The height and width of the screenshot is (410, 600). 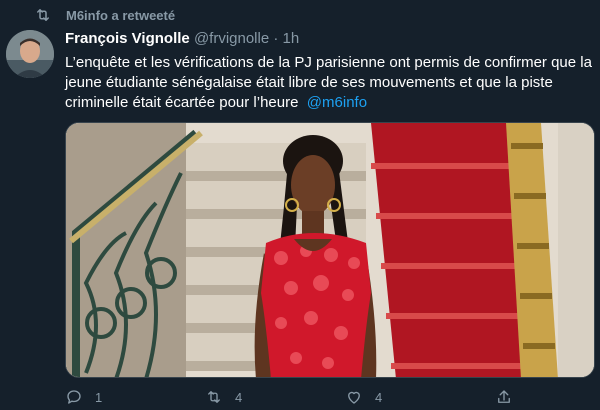 What do you see at coordinates (99, 397) in the screenshot?
I see `reply-count: 1` at bounding box center [99, 397].